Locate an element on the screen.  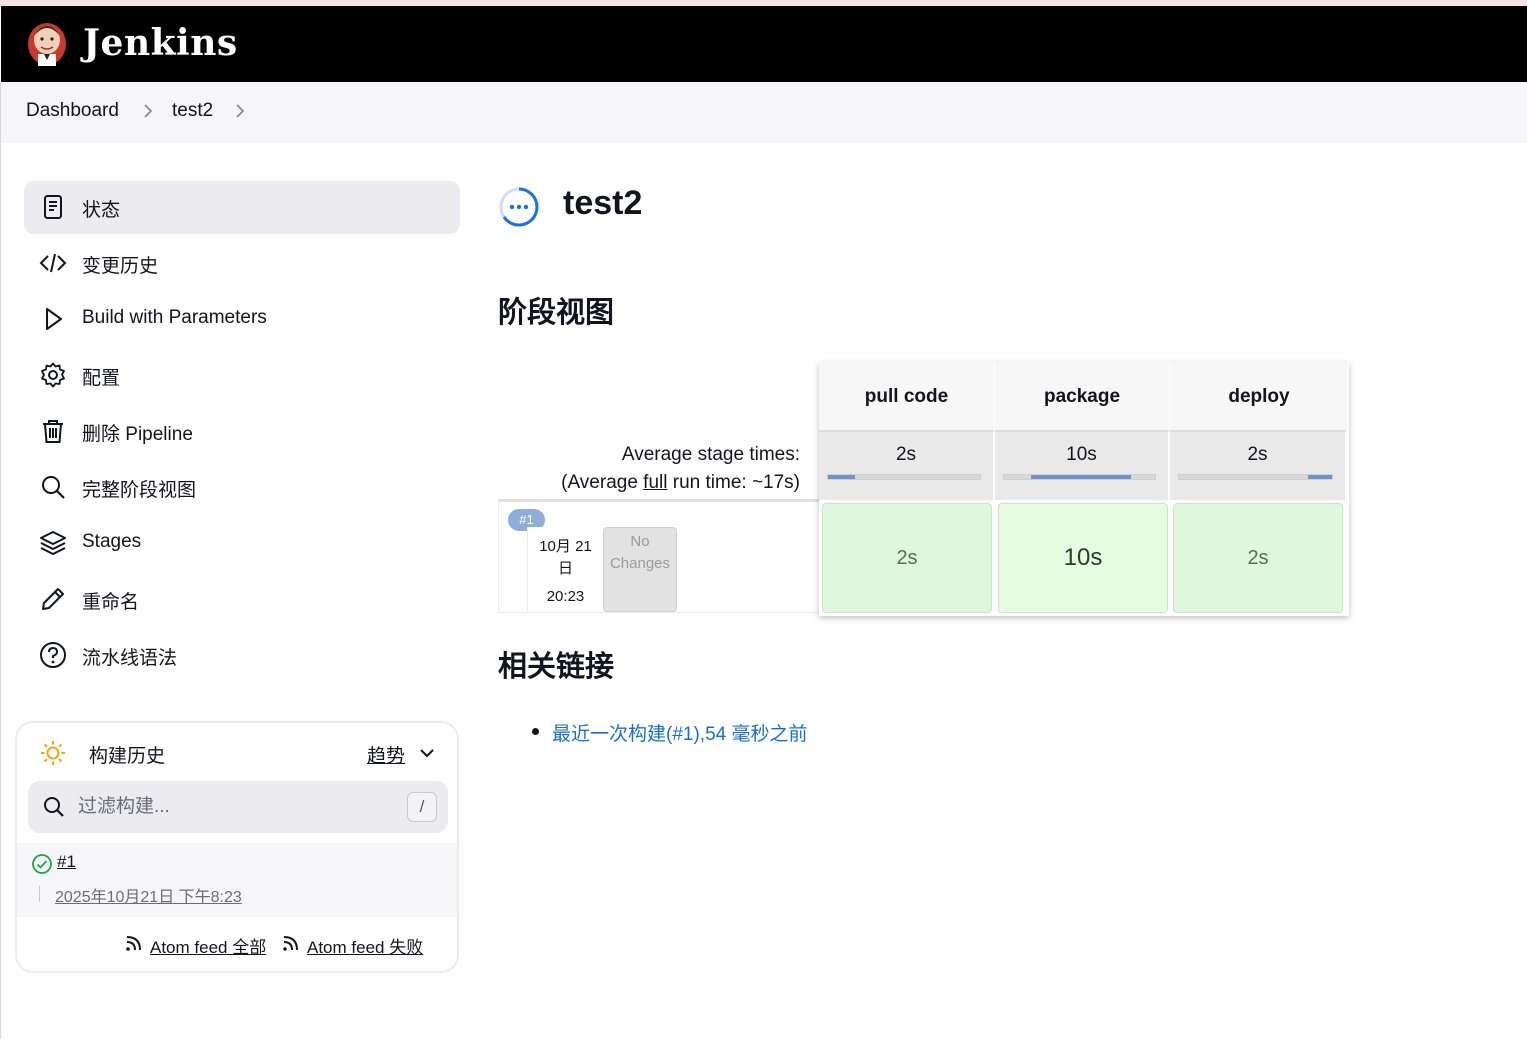
sidebar-item-label: Build with Parameters is located at coordinates (174, 317).